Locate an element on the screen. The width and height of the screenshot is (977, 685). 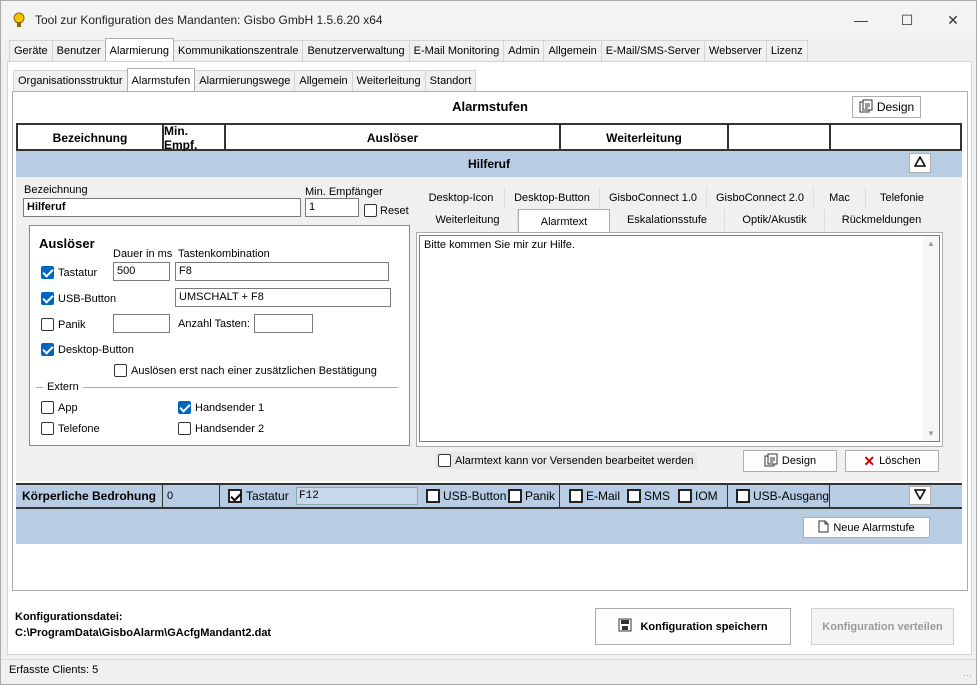
row-usb: USB-Button is located at coordinates (466, 496).